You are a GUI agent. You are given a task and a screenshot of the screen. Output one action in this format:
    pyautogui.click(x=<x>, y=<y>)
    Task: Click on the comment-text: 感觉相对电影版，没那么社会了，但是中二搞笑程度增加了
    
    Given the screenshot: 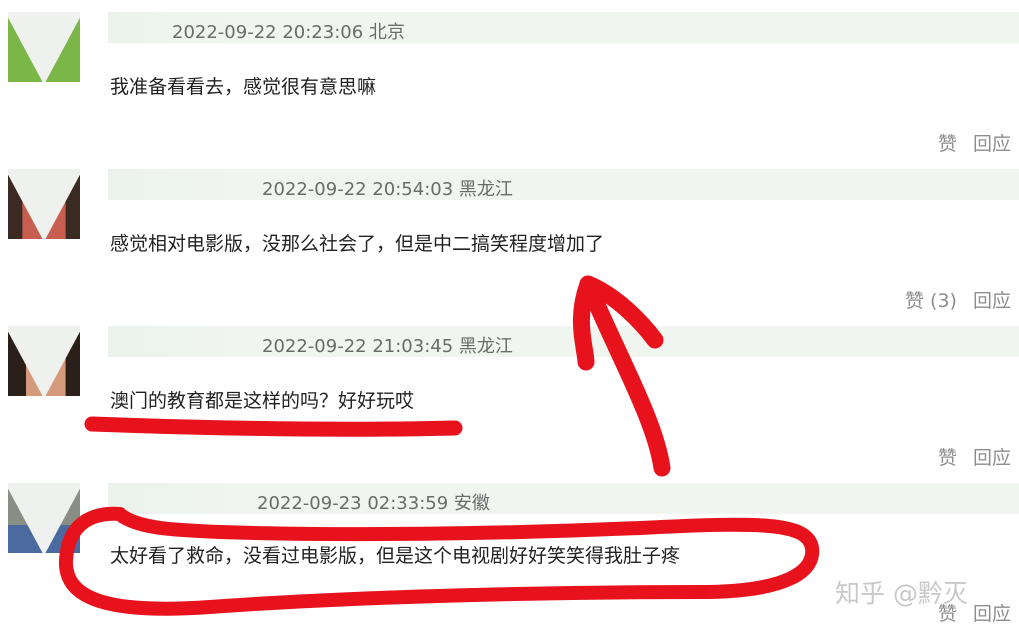 What is the action you would take?
    pyautogui.click(x=357, y=244)
    